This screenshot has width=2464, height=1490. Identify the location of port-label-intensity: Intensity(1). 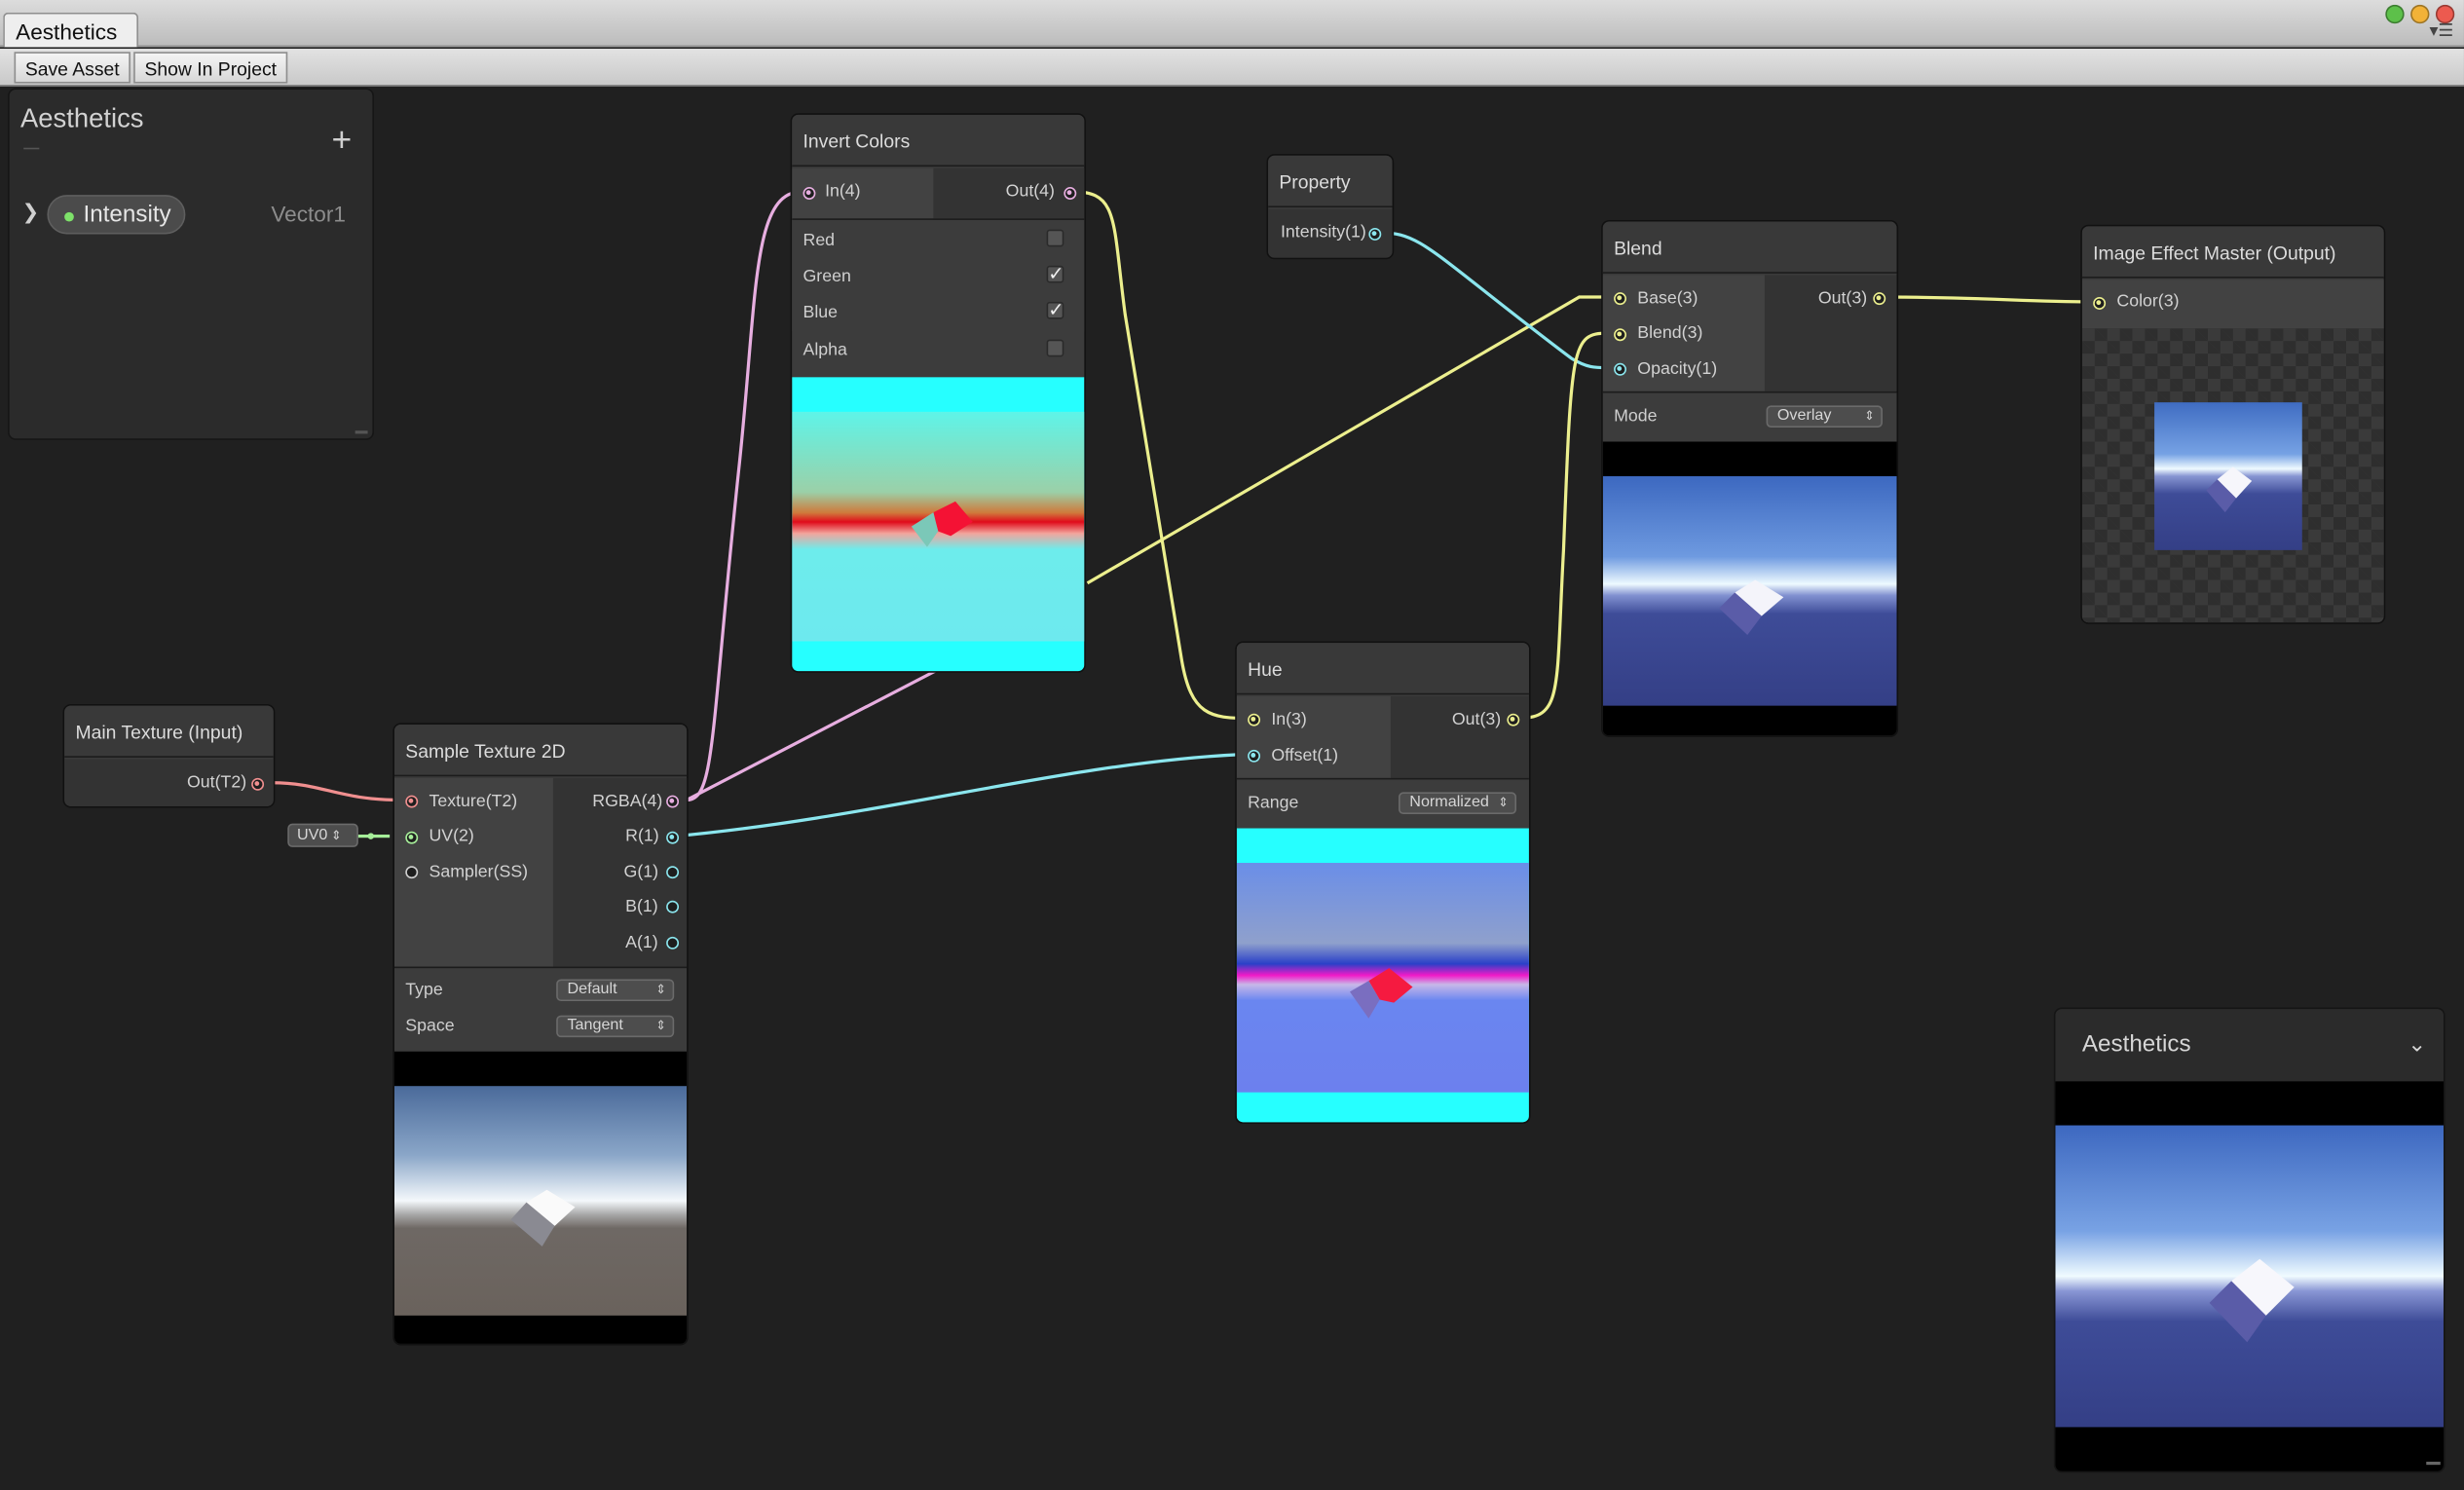
(1323, 232).